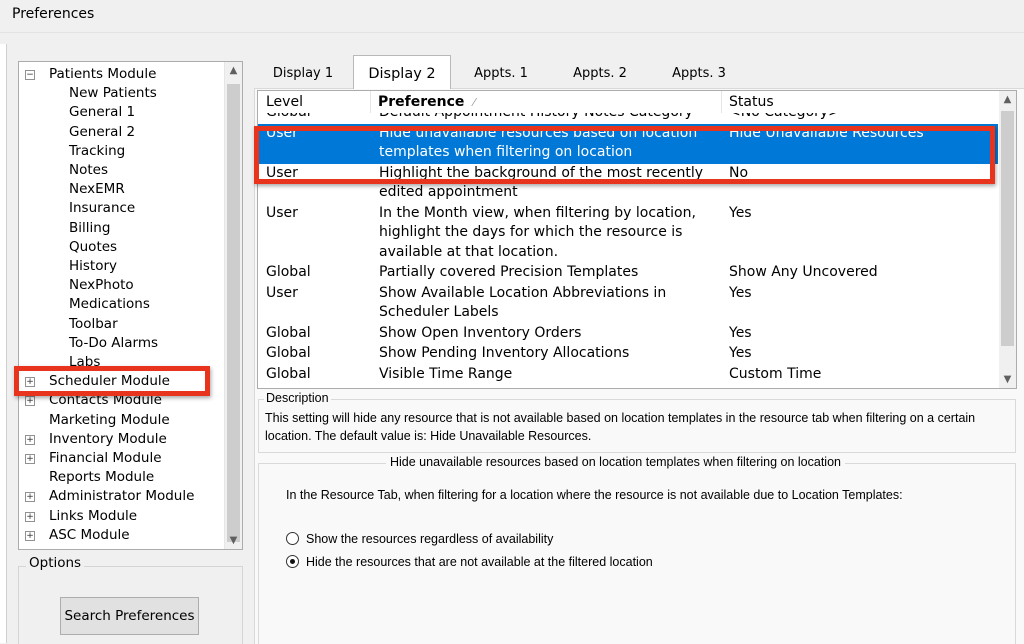  I want to click on tree-item: + Inventory Module, so click(121, 439).